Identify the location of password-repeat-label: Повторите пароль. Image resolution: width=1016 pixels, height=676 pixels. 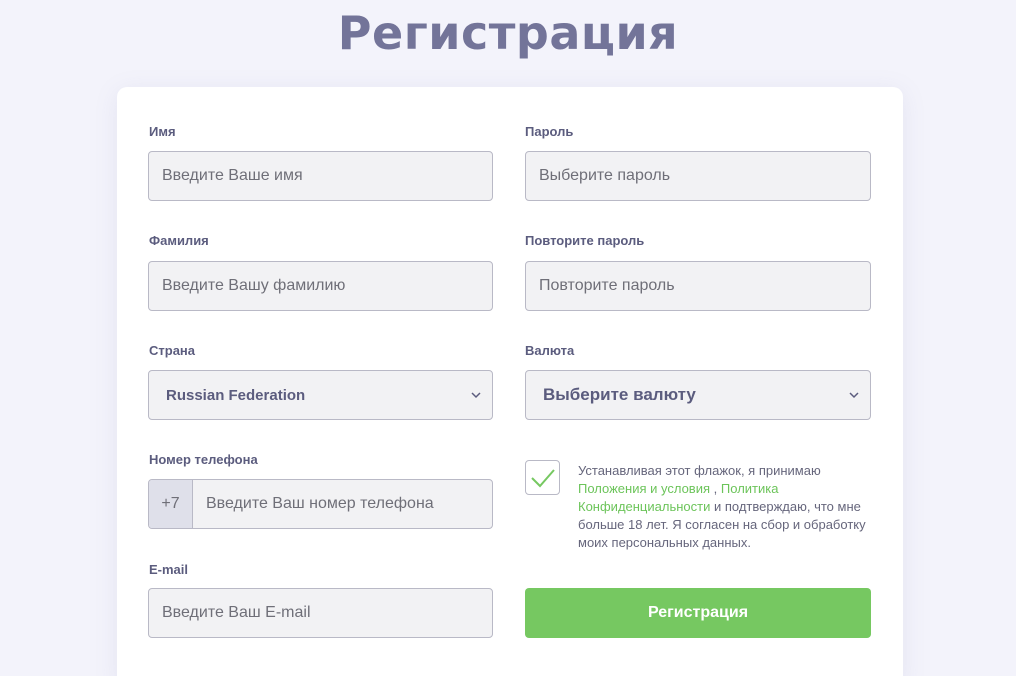
(585, 240).